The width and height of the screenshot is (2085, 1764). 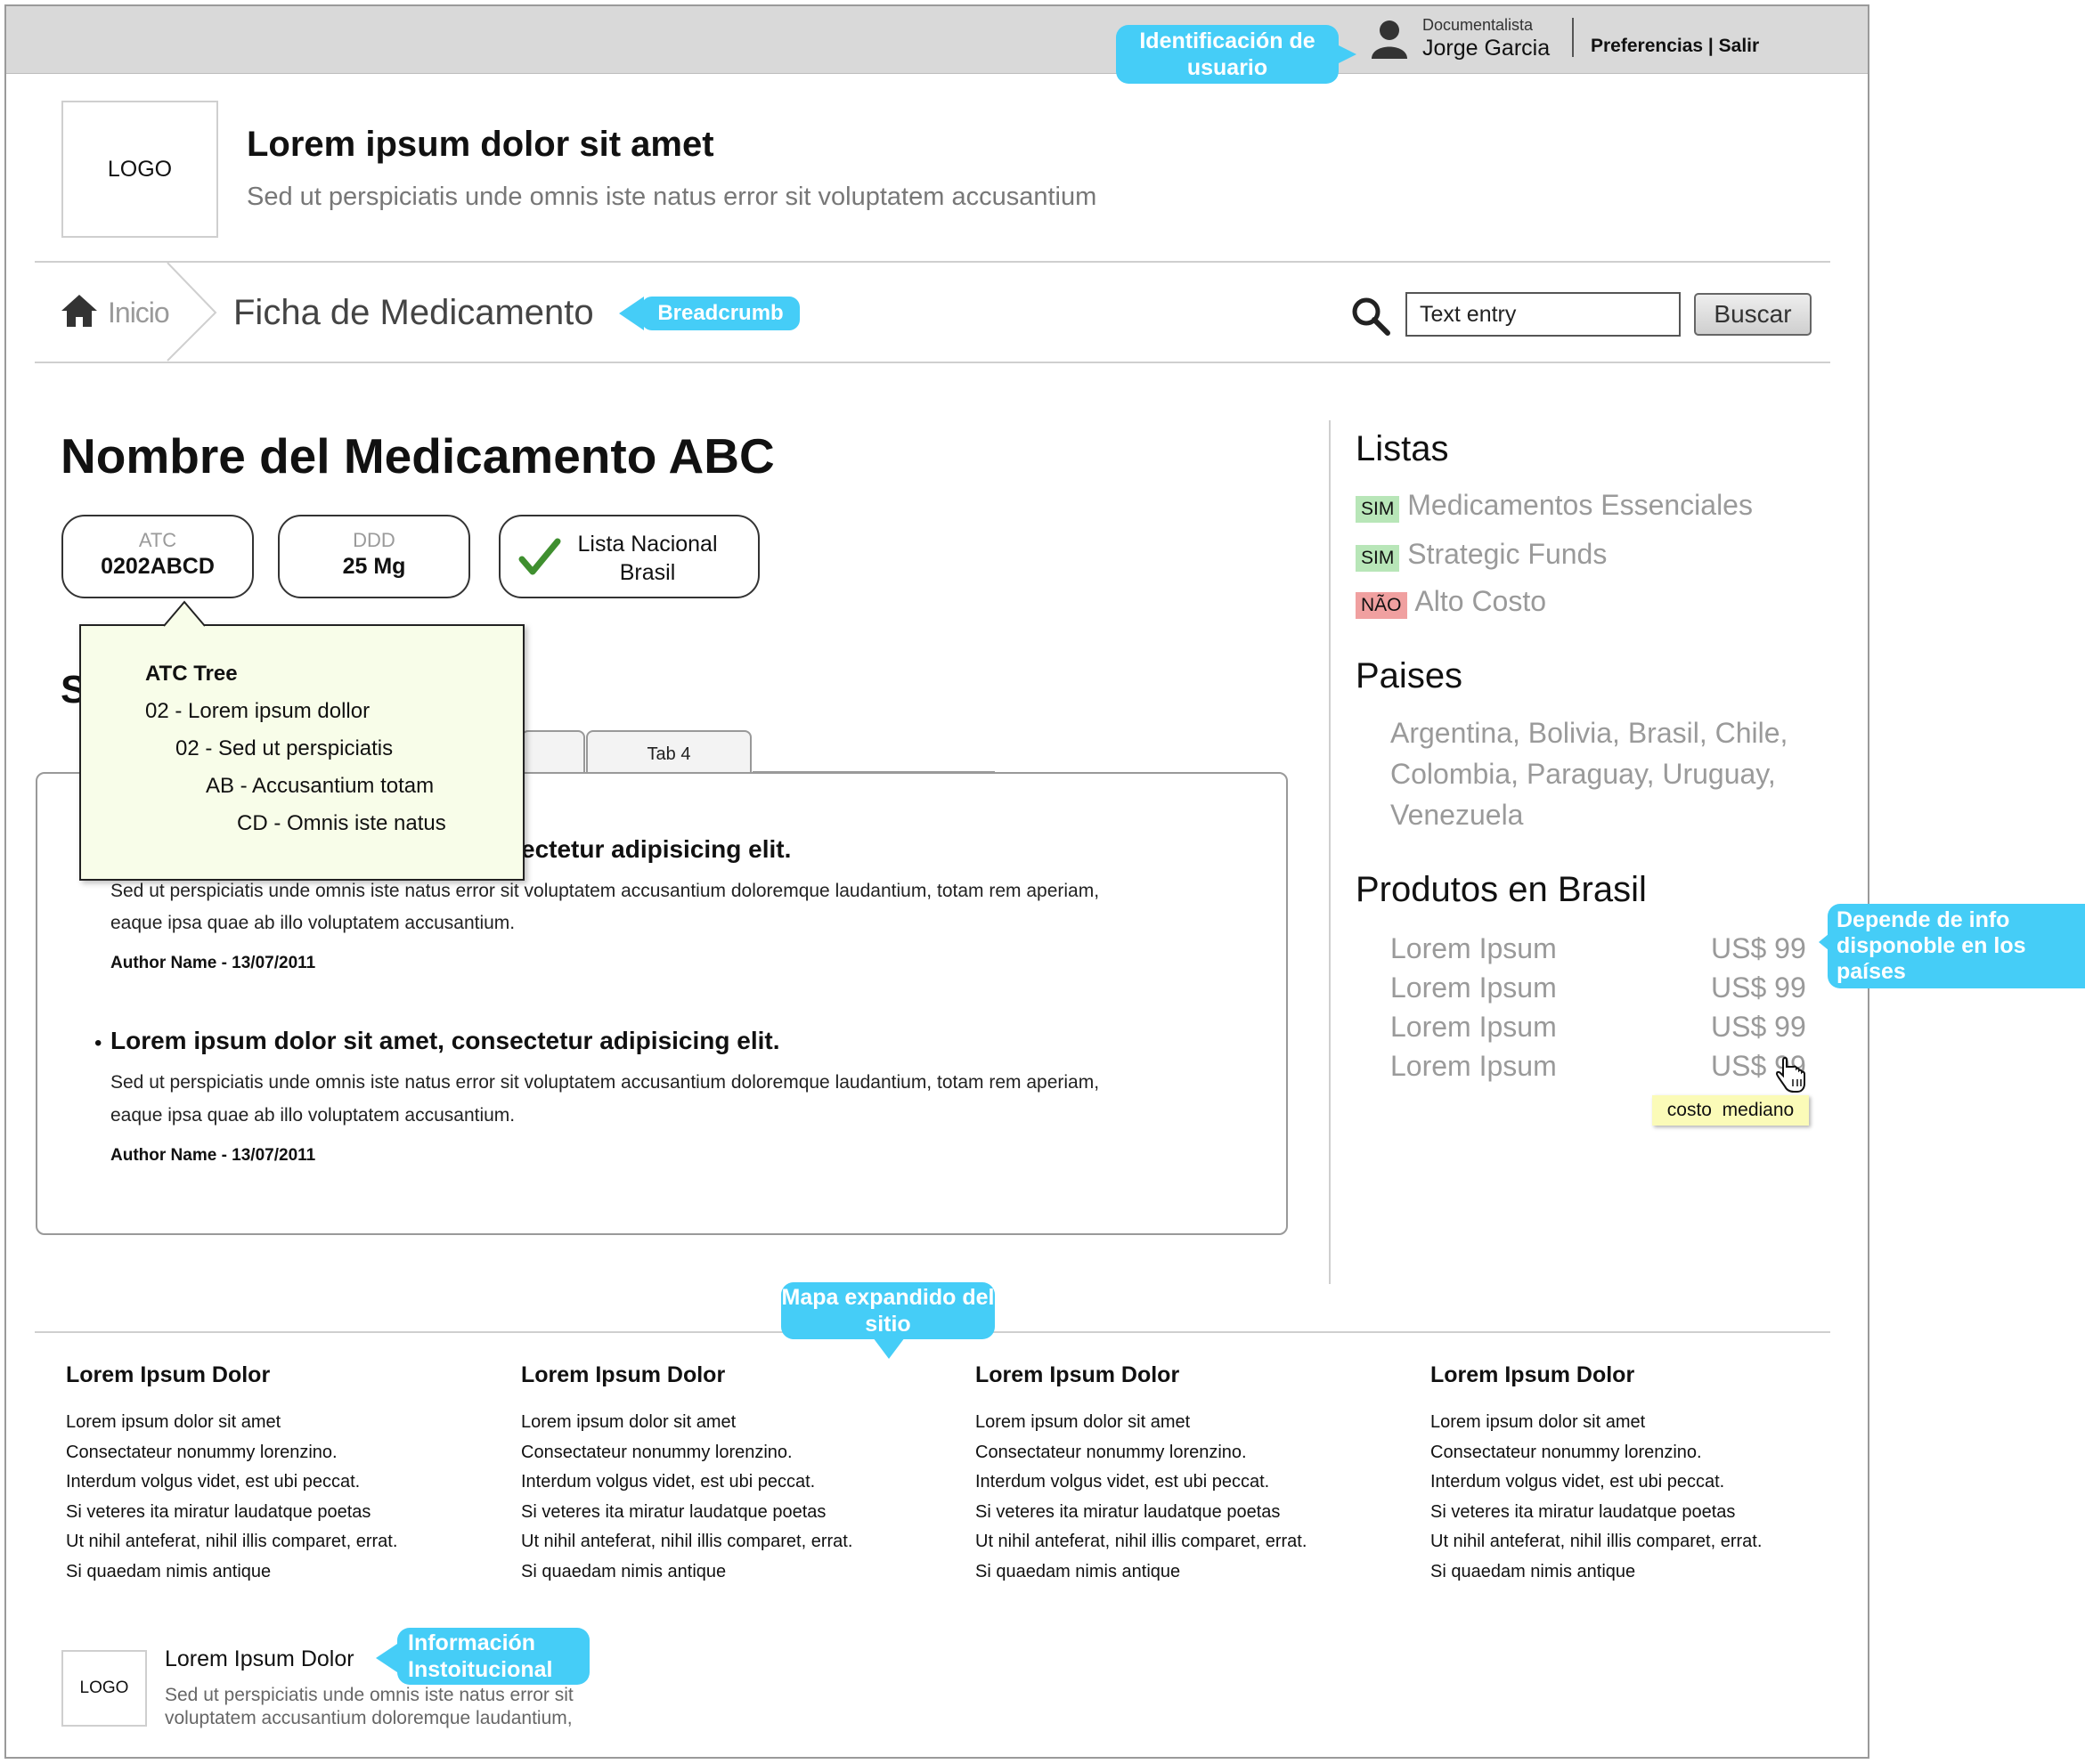 What do you see at coordinates (139, 313) in the screenshot?
I see `breadcrumb-home: Inicio` at bounding box center [139, 313].